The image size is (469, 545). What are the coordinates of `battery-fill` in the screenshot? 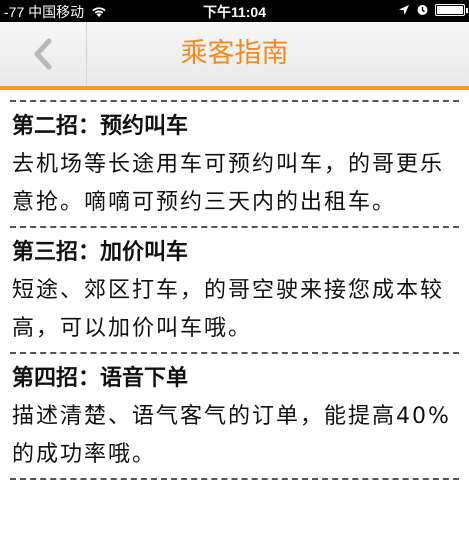 It's located at (450, 9).